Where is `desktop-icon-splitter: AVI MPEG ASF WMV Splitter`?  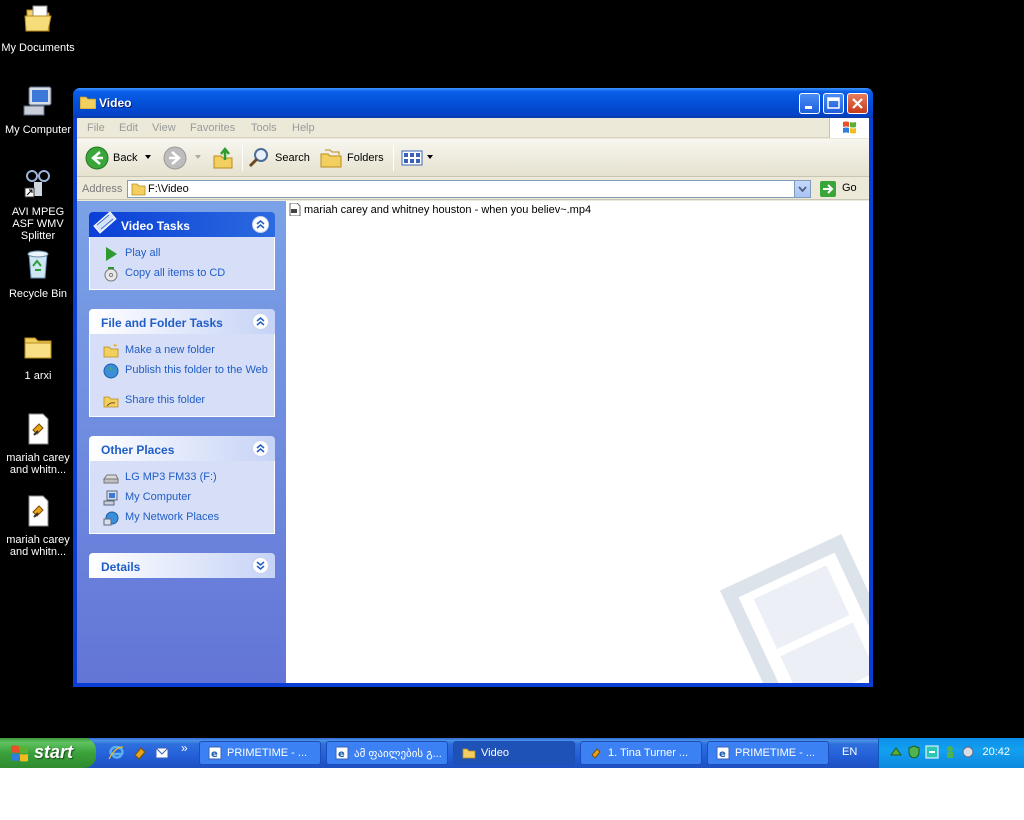 desktop-icon-splitter: AVI MPEG ASF WMV Splitter is located at coordinates (38, 204).